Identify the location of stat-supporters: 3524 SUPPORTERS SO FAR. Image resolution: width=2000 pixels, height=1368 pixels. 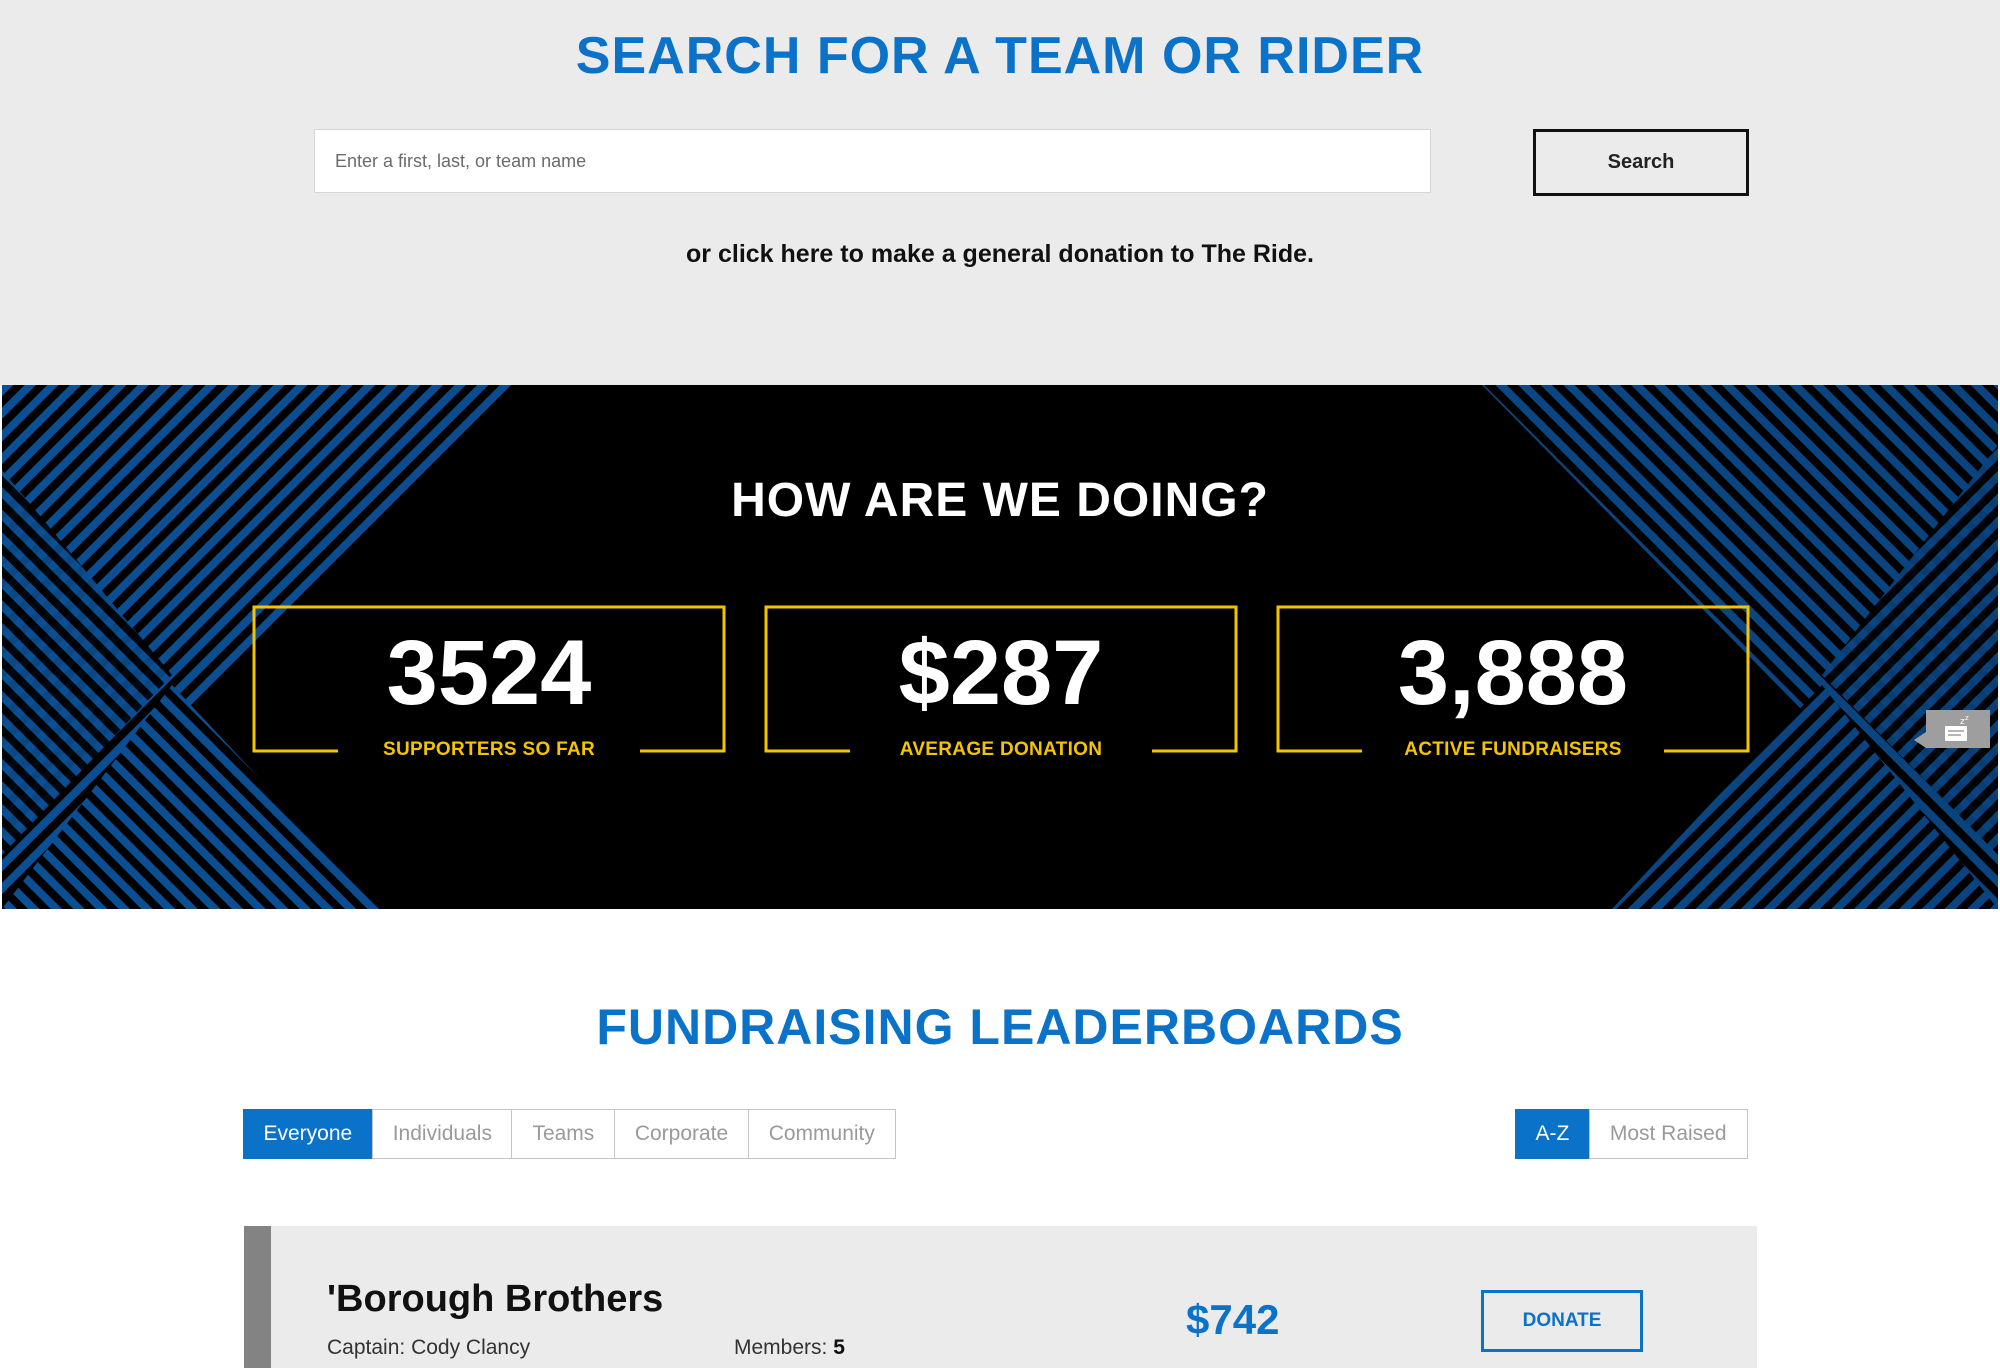
(489, 682).